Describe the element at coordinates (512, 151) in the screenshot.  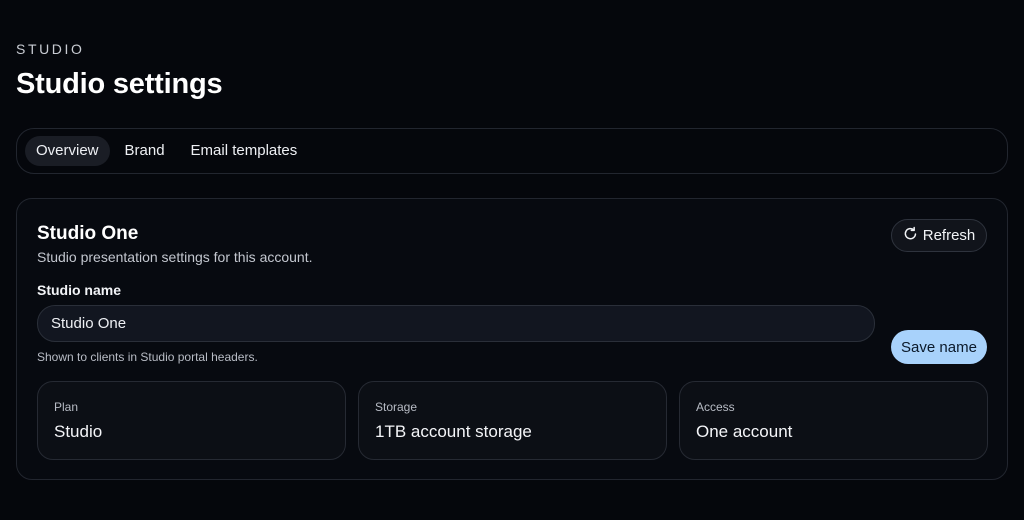
I see `tab-bar: Overview Brand Email templates` at that location.